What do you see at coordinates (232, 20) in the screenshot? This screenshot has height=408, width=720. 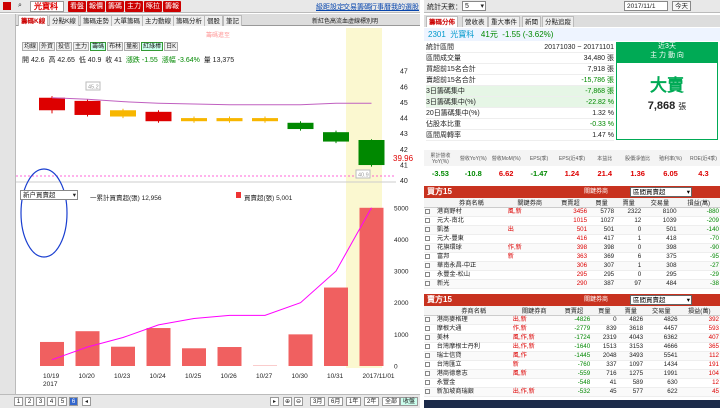 I see `tab-7: 筆記` at bounding box center [232, 20].